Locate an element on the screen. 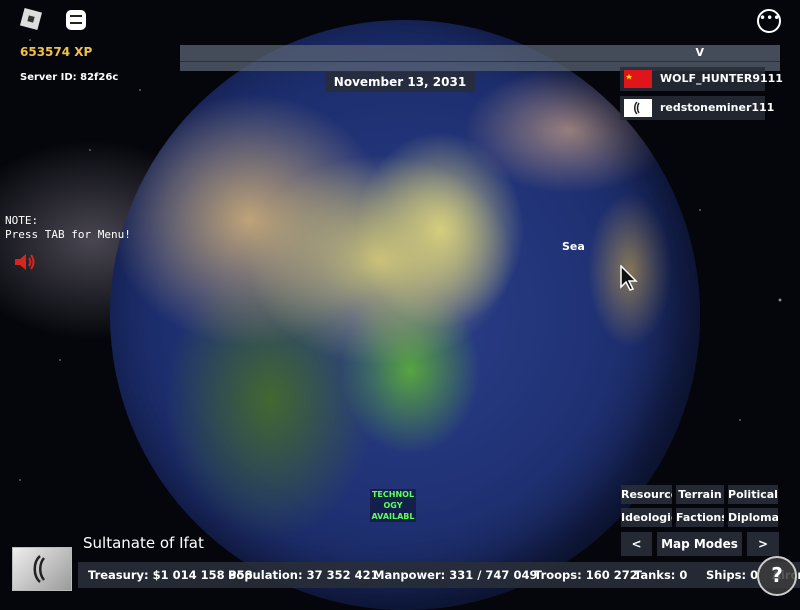 The image size is (800, 610). tab-note: NOTE: Press TAB for Menu! is located at coordinates (68, 228).